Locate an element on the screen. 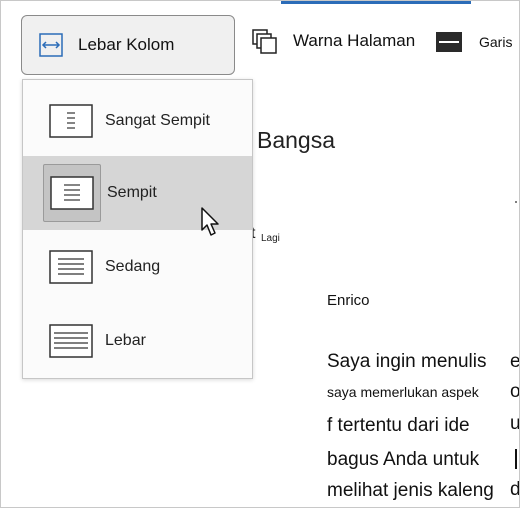 The height and width of the screenshot is (508, 520). menu-item-wide: Lebar is located at coordinates (137, 341).